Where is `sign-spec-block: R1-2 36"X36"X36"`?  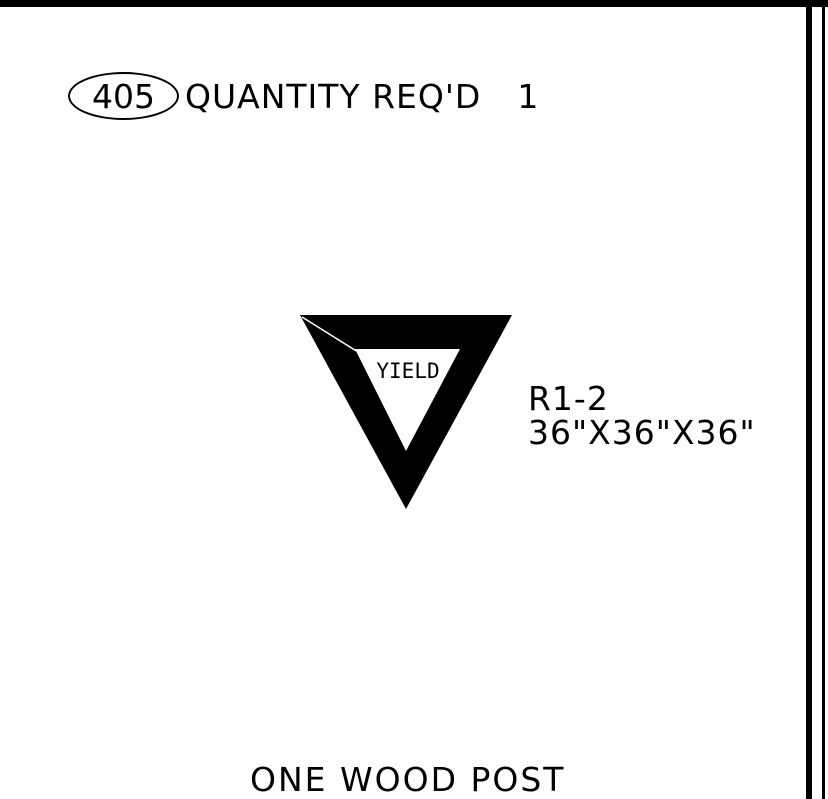 sign-spec-block: R1-2 36"X36"X36" is located at coordinates (642, 416).